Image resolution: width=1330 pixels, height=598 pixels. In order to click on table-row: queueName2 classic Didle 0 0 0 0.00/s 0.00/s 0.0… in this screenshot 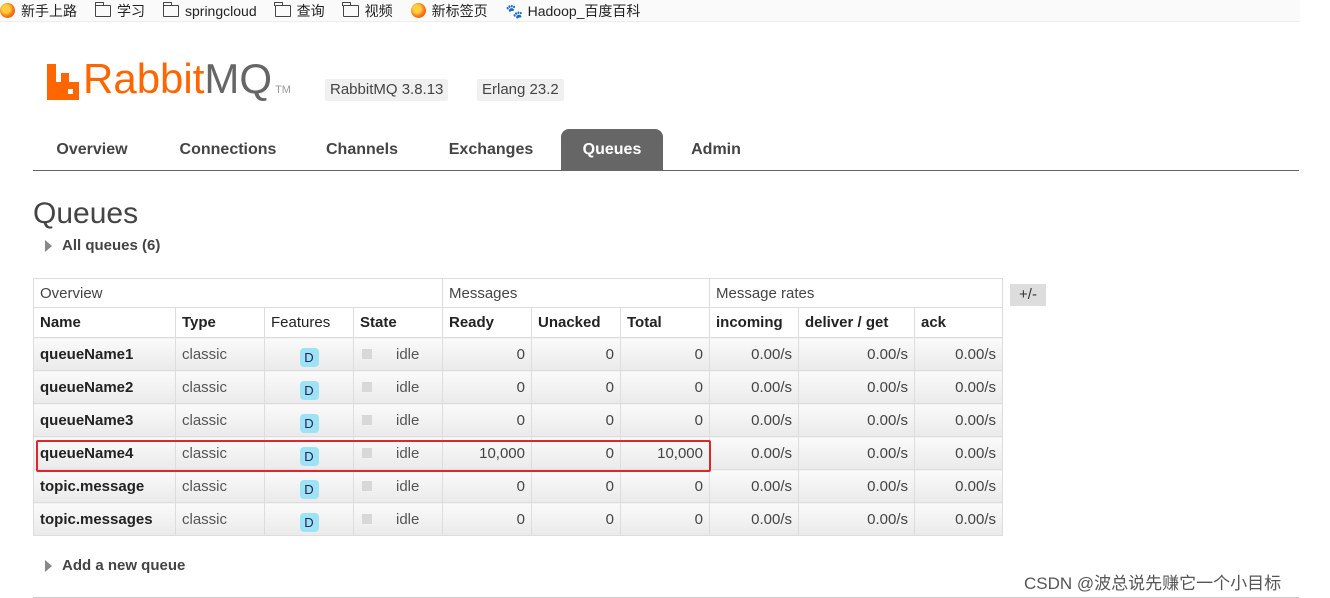, I will do `click(518, 387)`.